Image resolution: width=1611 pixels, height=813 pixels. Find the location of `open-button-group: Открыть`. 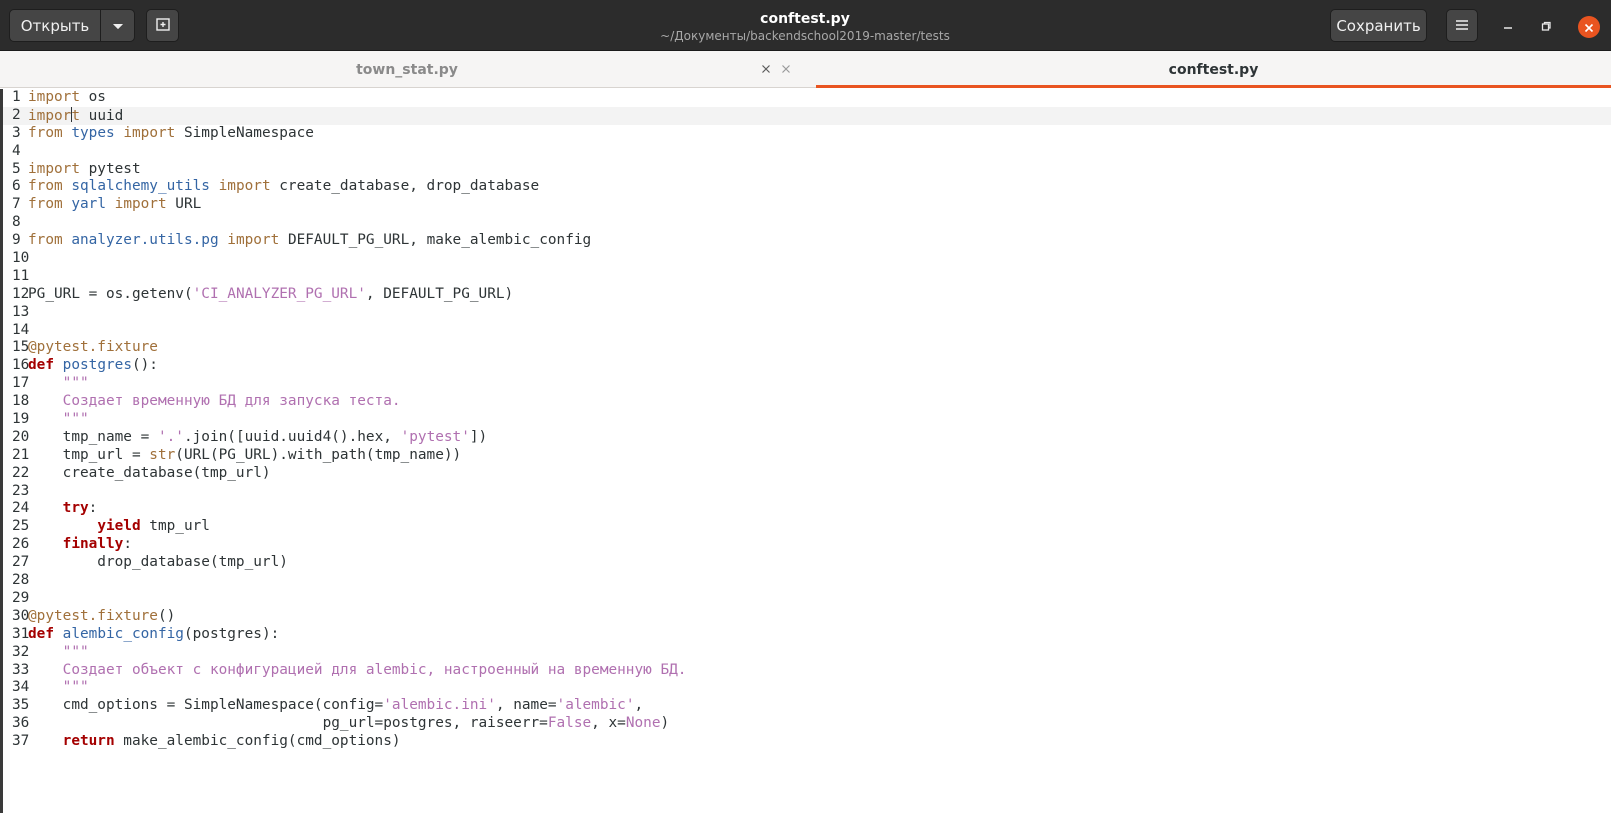

open-button-group: Открыть is located at coordinates (72, 25).